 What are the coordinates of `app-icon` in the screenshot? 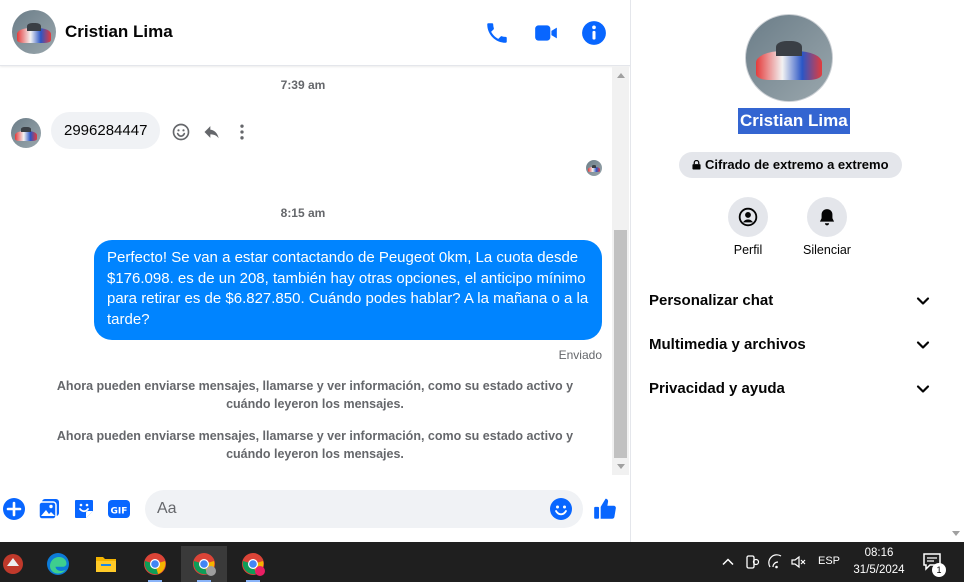 It's located at (13, 564).